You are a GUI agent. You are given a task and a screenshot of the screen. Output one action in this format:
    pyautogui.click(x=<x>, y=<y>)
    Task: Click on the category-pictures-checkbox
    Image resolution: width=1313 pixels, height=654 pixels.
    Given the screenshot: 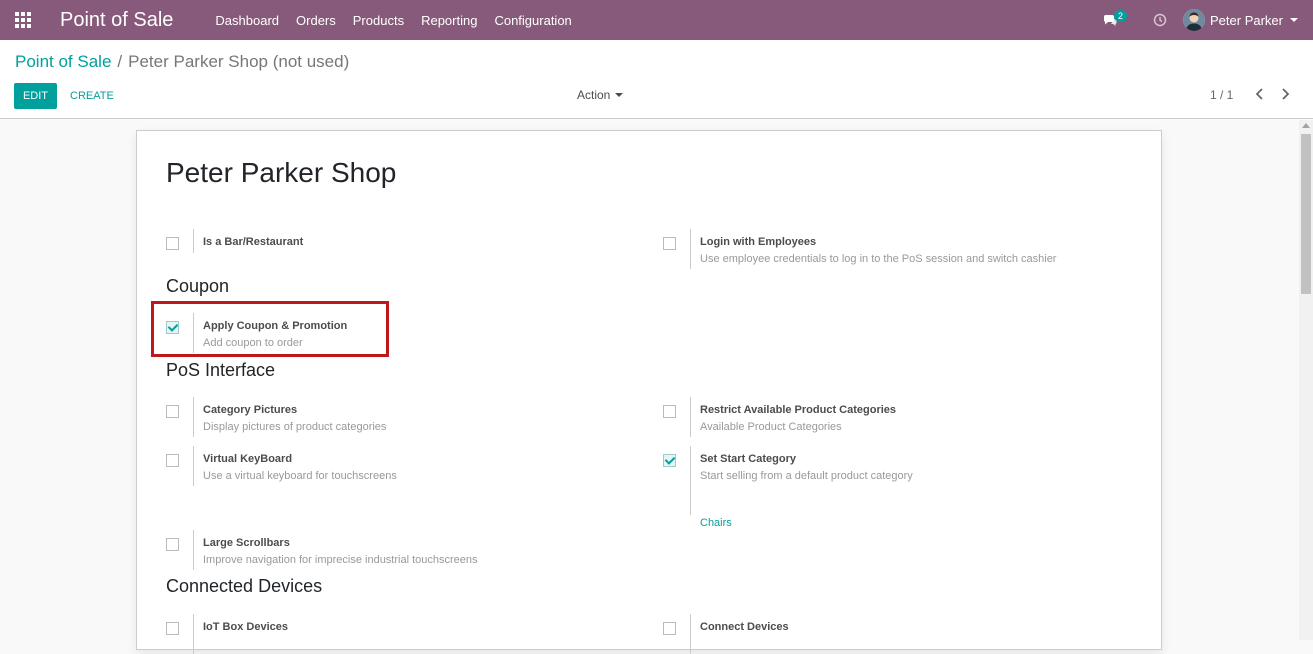 What is the action you would take?
    pyautogui.click(x=172, y=411)
    